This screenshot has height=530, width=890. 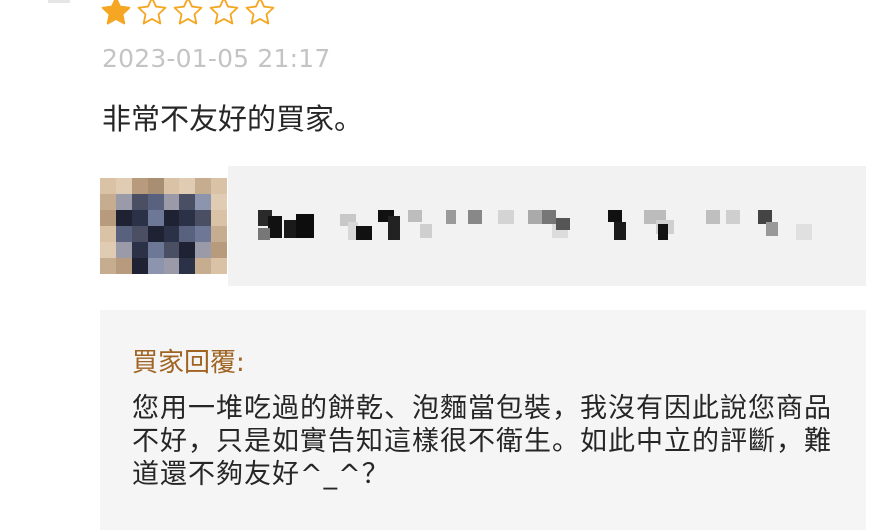 I want to click on product-name-pixelated, so click(x=553, y=228).